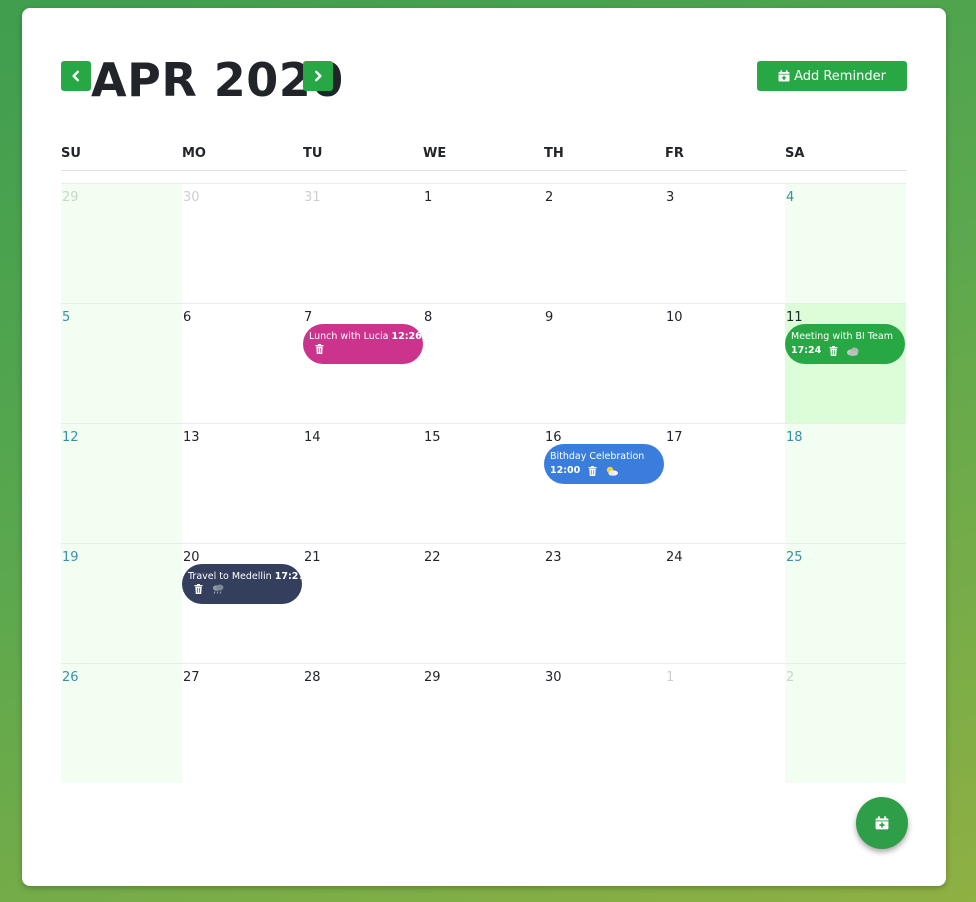 The height and width of the screenshot is (902, 976). Describe the element at coordinates (597, 456) in the screenshot. I see `event-title: Bithday Celebration` at that location.